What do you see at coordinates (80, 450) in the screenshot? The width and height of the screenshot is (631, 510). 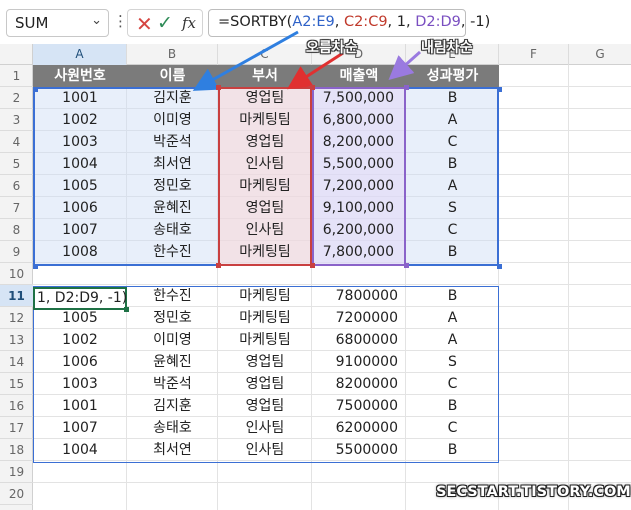 I see `result-cell-id: 1004` at bounding box center [80, 450].